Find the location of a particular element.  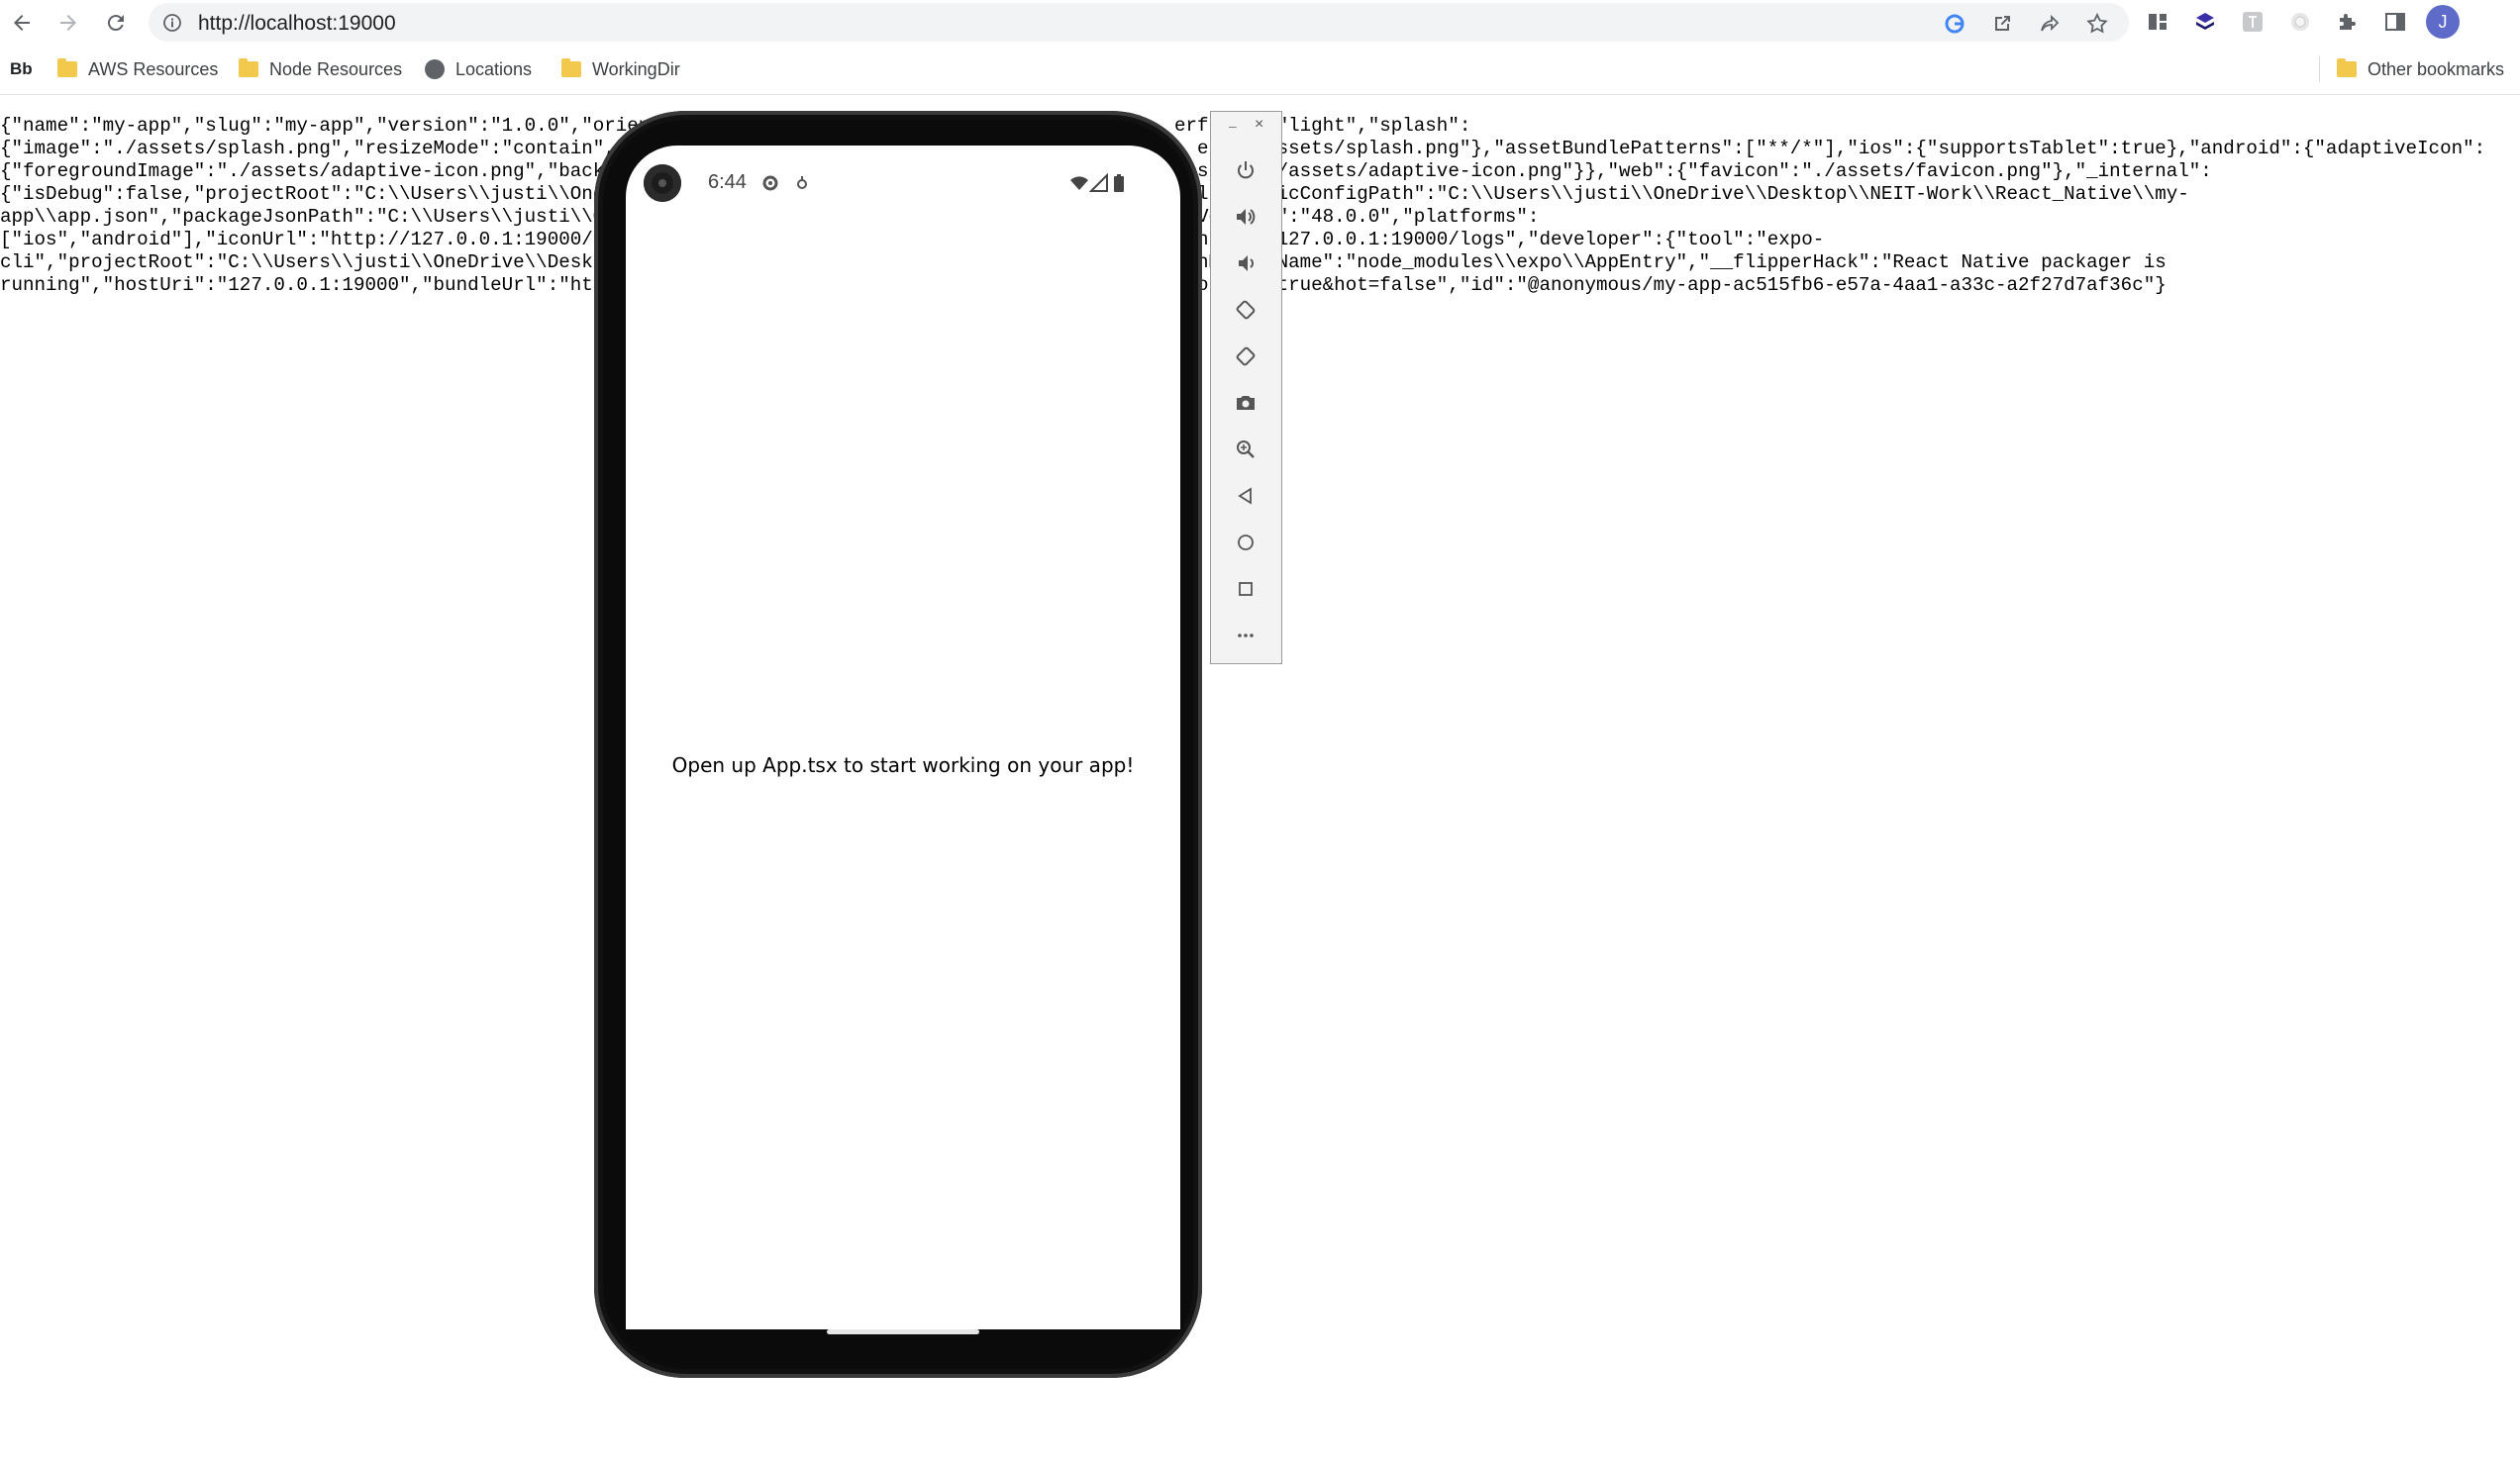

screenshot-button is located at coordinates (1245, 403).